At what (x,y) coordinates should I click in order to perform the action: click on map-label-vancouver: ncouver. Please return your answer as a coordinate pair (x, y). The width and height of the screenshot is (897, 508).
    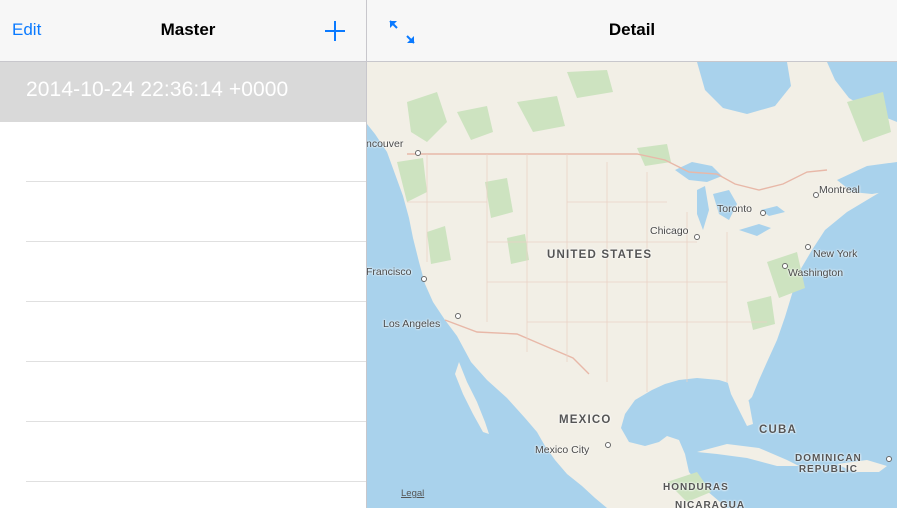
    Looking at the image, I should click on (385, 144).